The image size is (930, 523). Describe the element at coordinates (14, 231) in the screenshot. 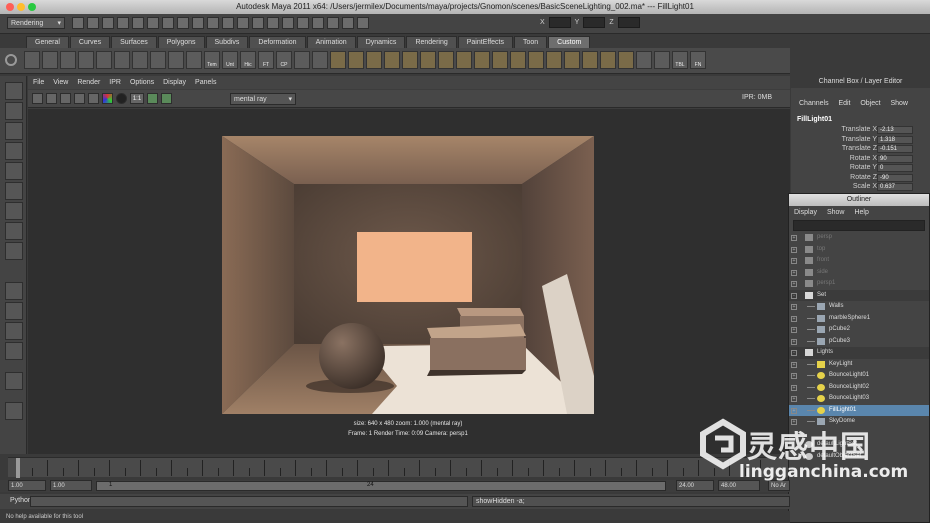

I see `soft-mod-icon` at that location.